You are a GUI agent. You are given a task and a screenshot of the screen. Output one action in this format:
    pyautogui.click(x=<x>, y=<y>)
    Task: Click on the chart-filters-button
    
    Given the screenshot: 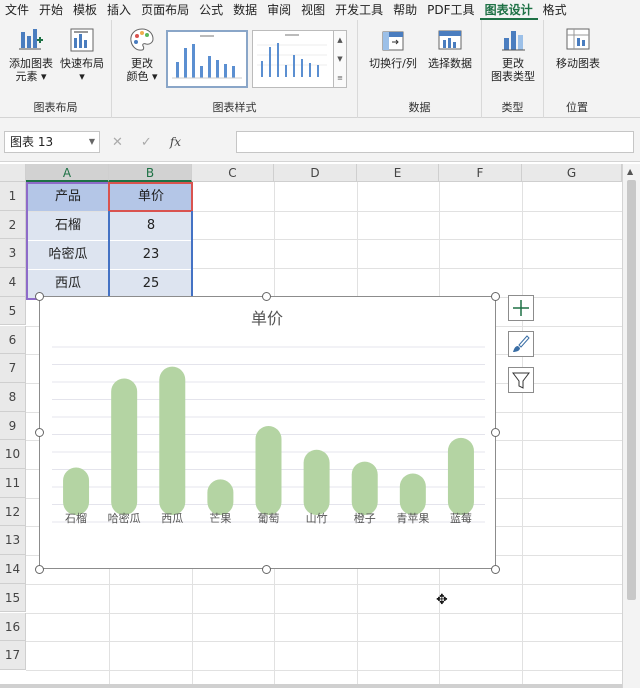 What is the action you would take?
    pyautogui.click(x=521, y=380)
    